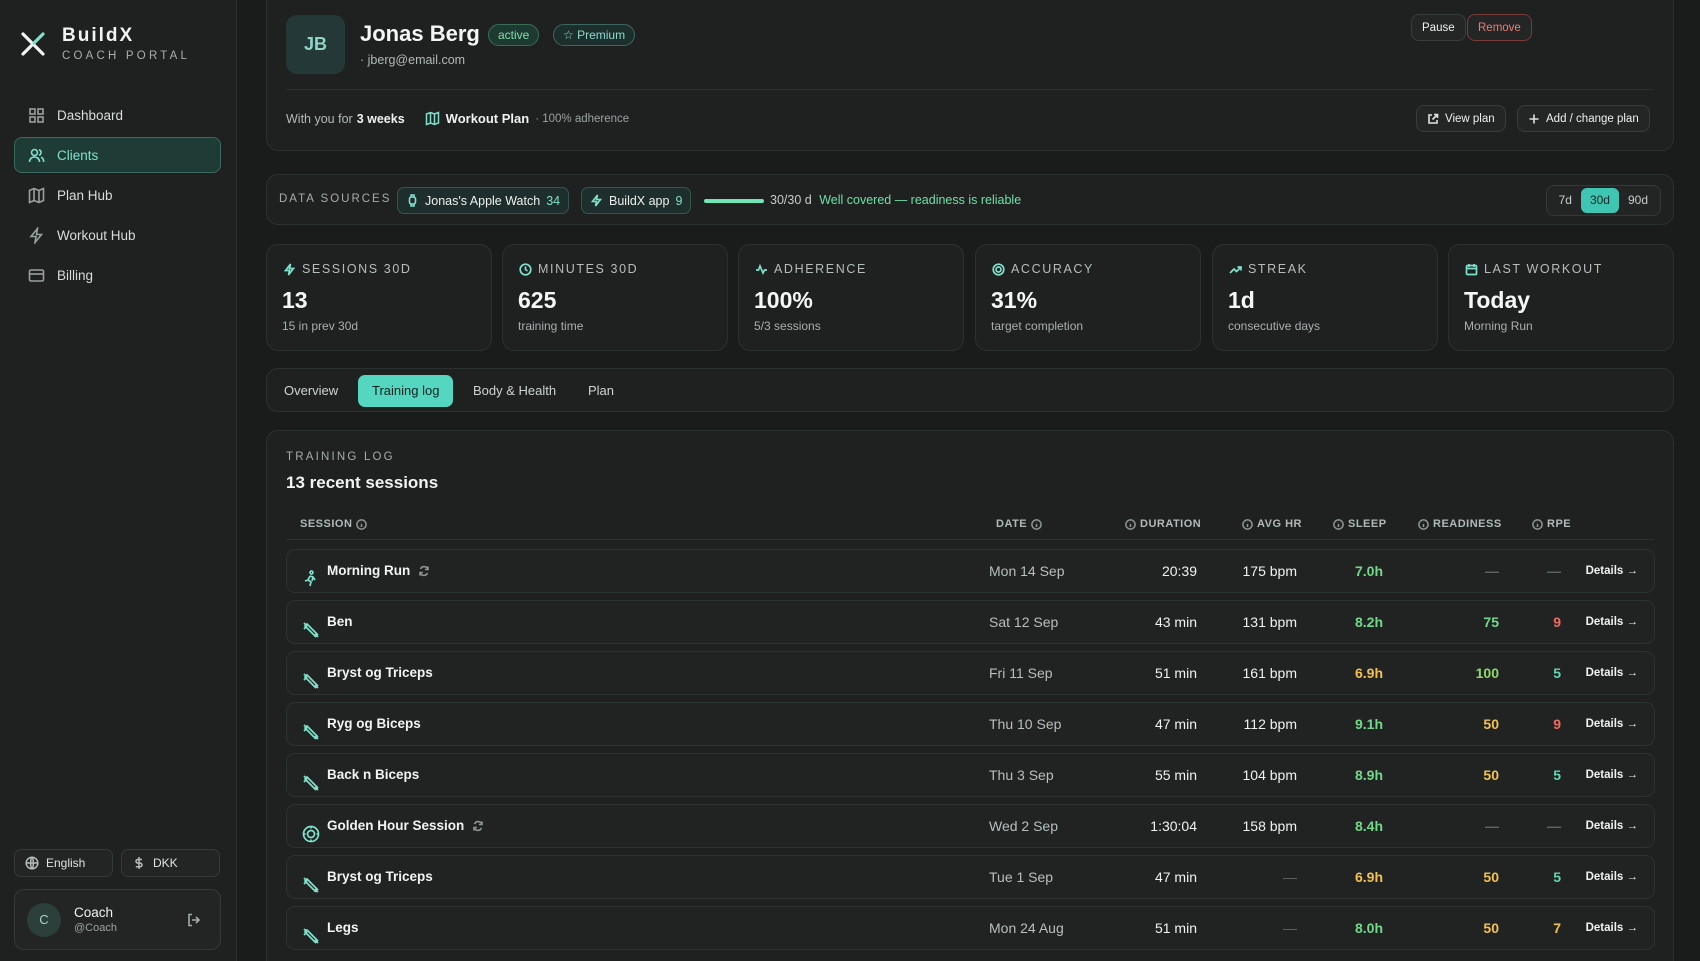 The image size is (1700, 961). What do you see at coordinates (488, 118) in the screenshot?
I see `plan-name: Workout Plan` at bounding box center [488, 118].